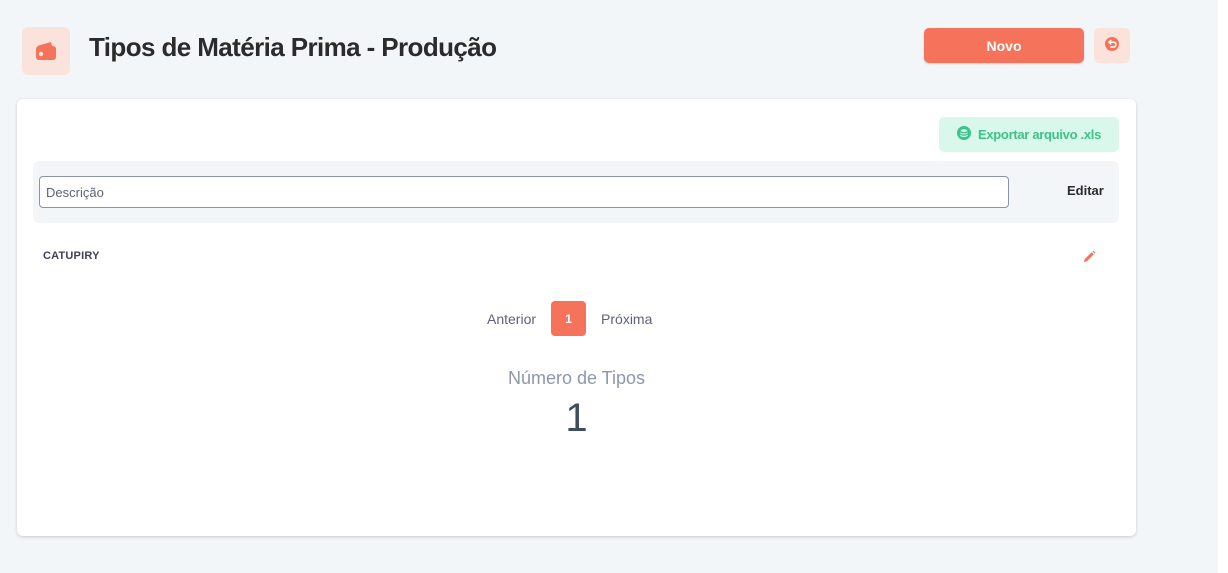 The height and width of the screenshot is (573, 1228). I want to click on table-header-filter: Editar, so click(576, 192).